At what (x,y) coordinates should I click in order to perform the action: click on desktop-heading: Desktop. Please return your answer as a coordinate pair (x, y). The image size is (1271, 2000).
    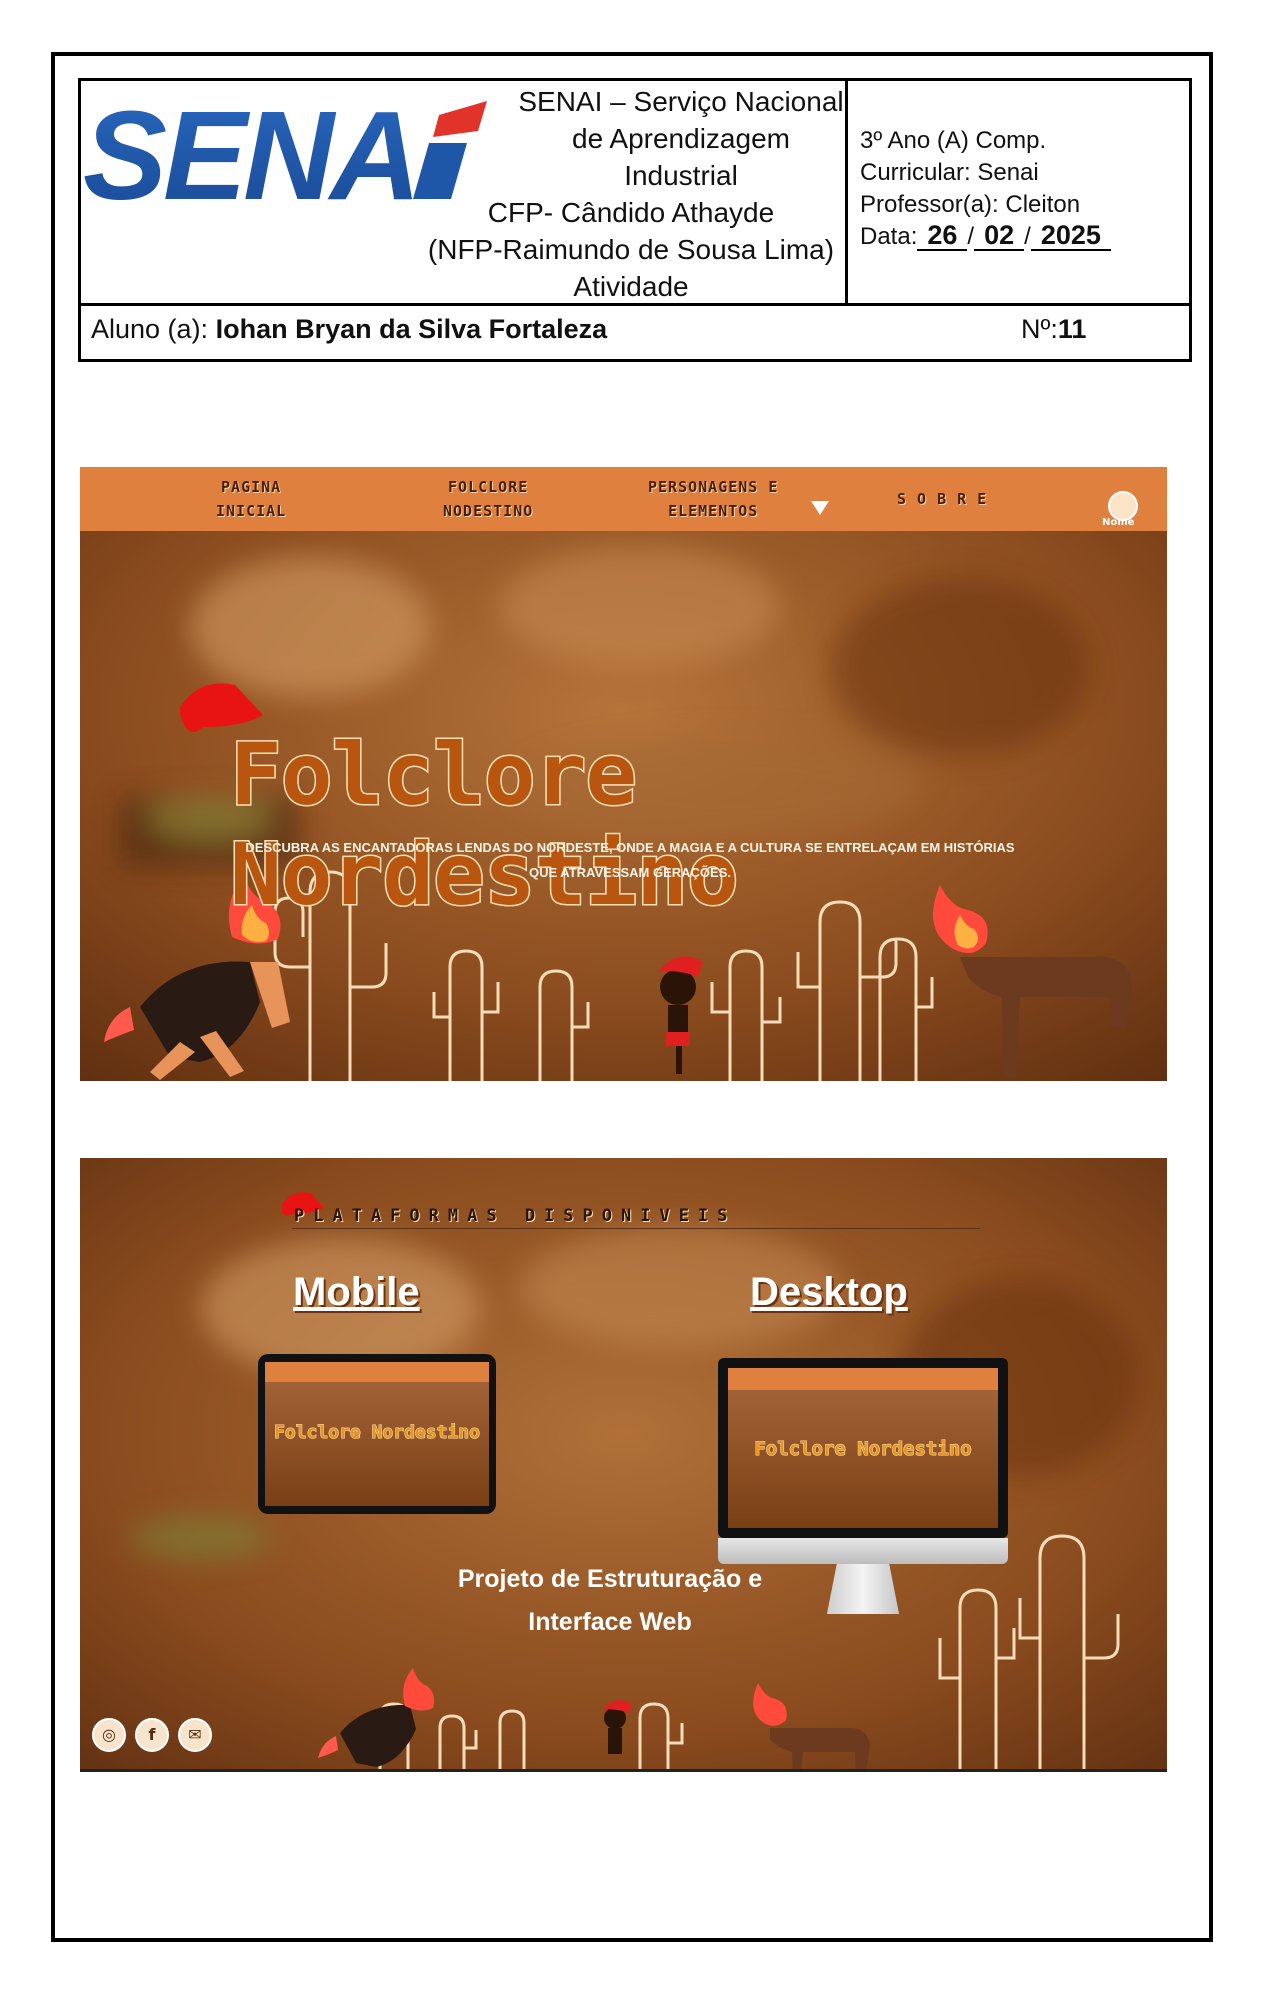
    Looking at the image, I should click on (829, 1292).